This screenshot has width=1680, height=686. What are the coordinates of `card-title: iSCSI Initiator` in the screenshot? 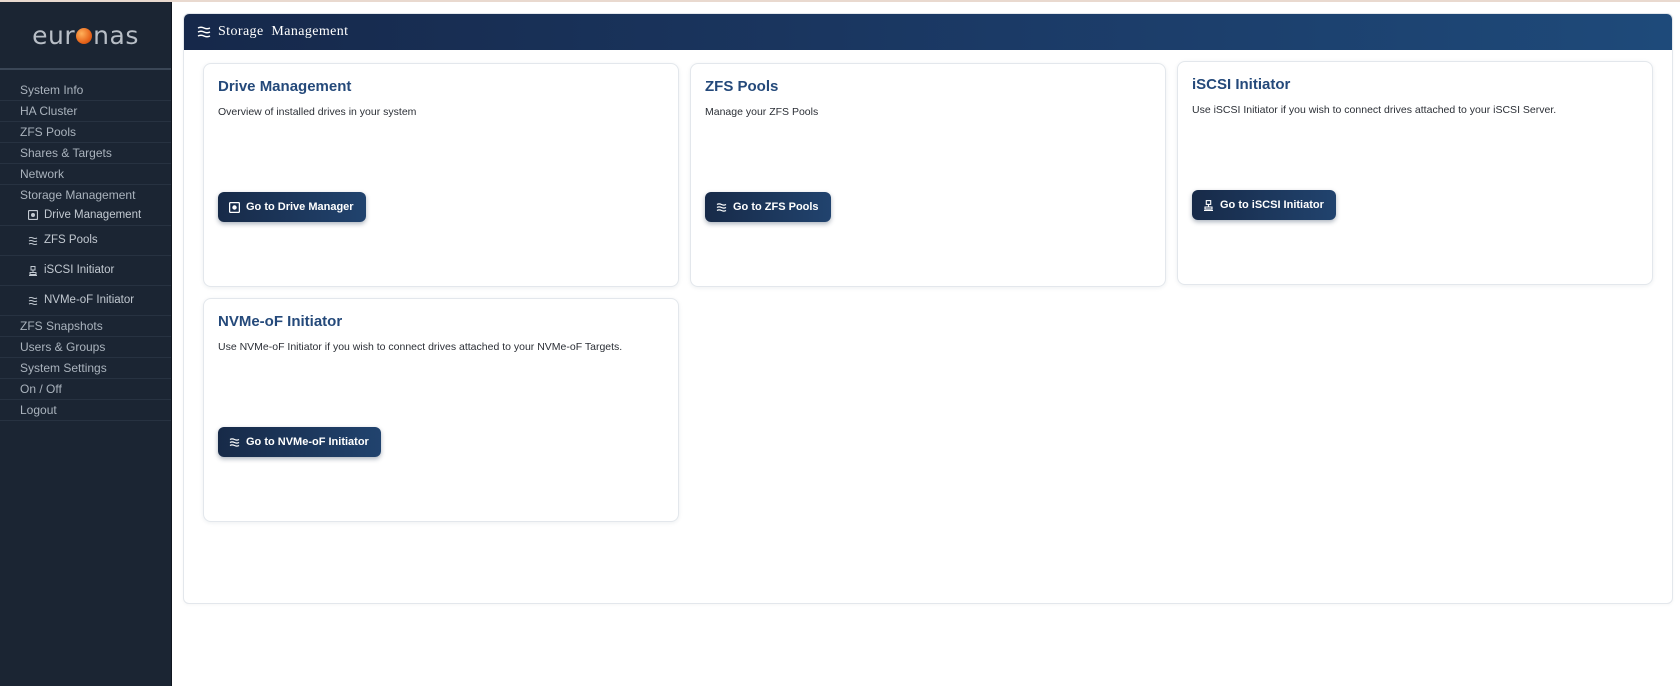 It's located at (1241, 84).